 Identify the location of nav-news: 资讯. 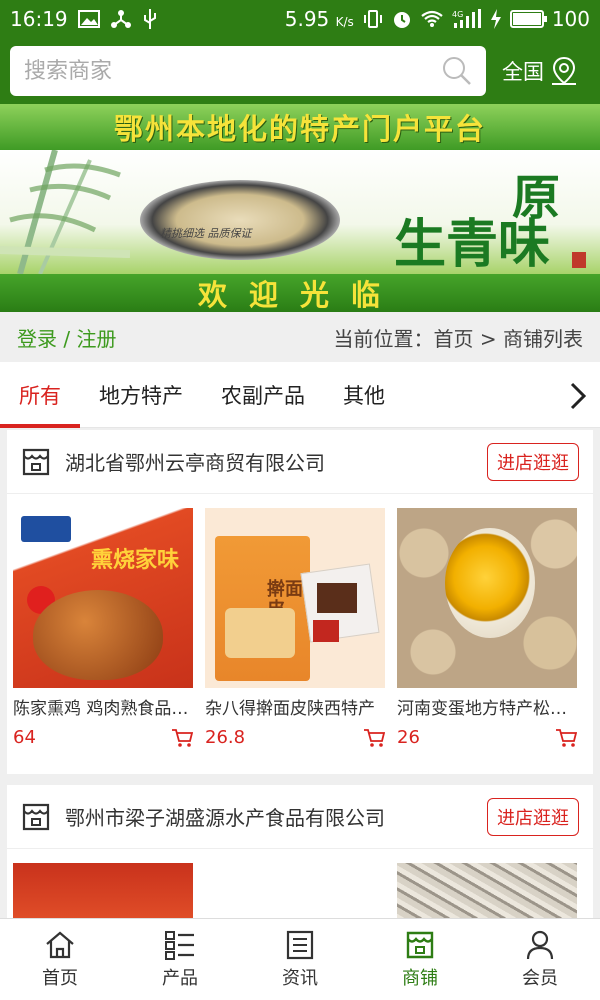
(300, 959).